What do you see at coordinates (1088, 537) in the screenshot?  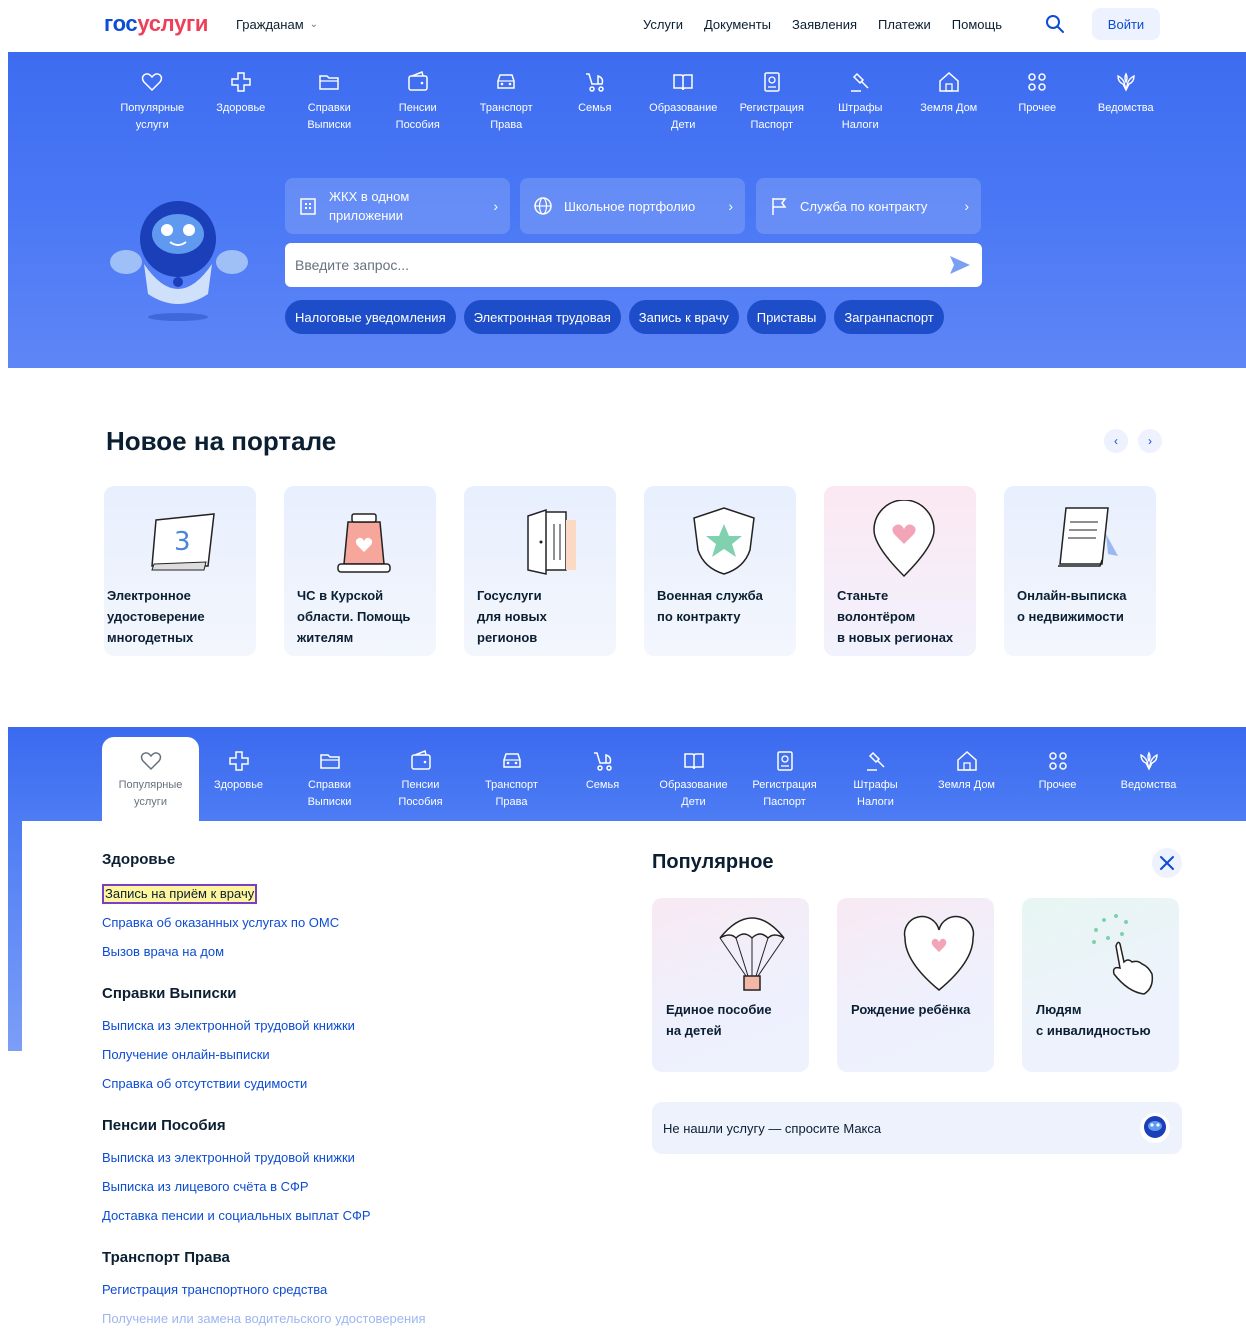 I see `document-icon` at bounding box center [1088, 537].